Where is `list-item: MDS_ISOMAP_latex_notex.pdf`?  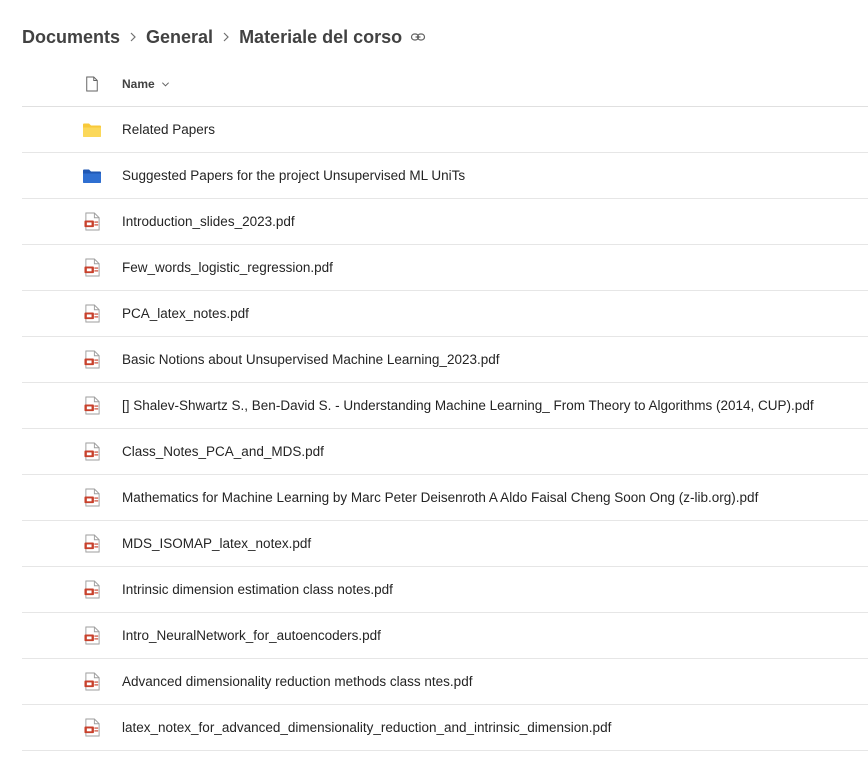
list-item: MDS_ISOMAP_latex_notex.pdf is located at coordinates (445, 544).